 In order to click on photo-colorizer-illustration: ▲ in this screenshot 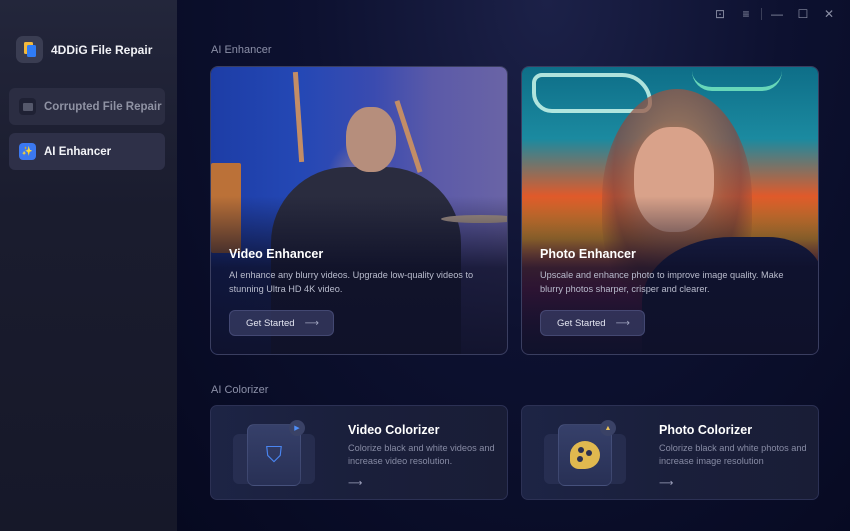, I will do `click(586, 454)`.